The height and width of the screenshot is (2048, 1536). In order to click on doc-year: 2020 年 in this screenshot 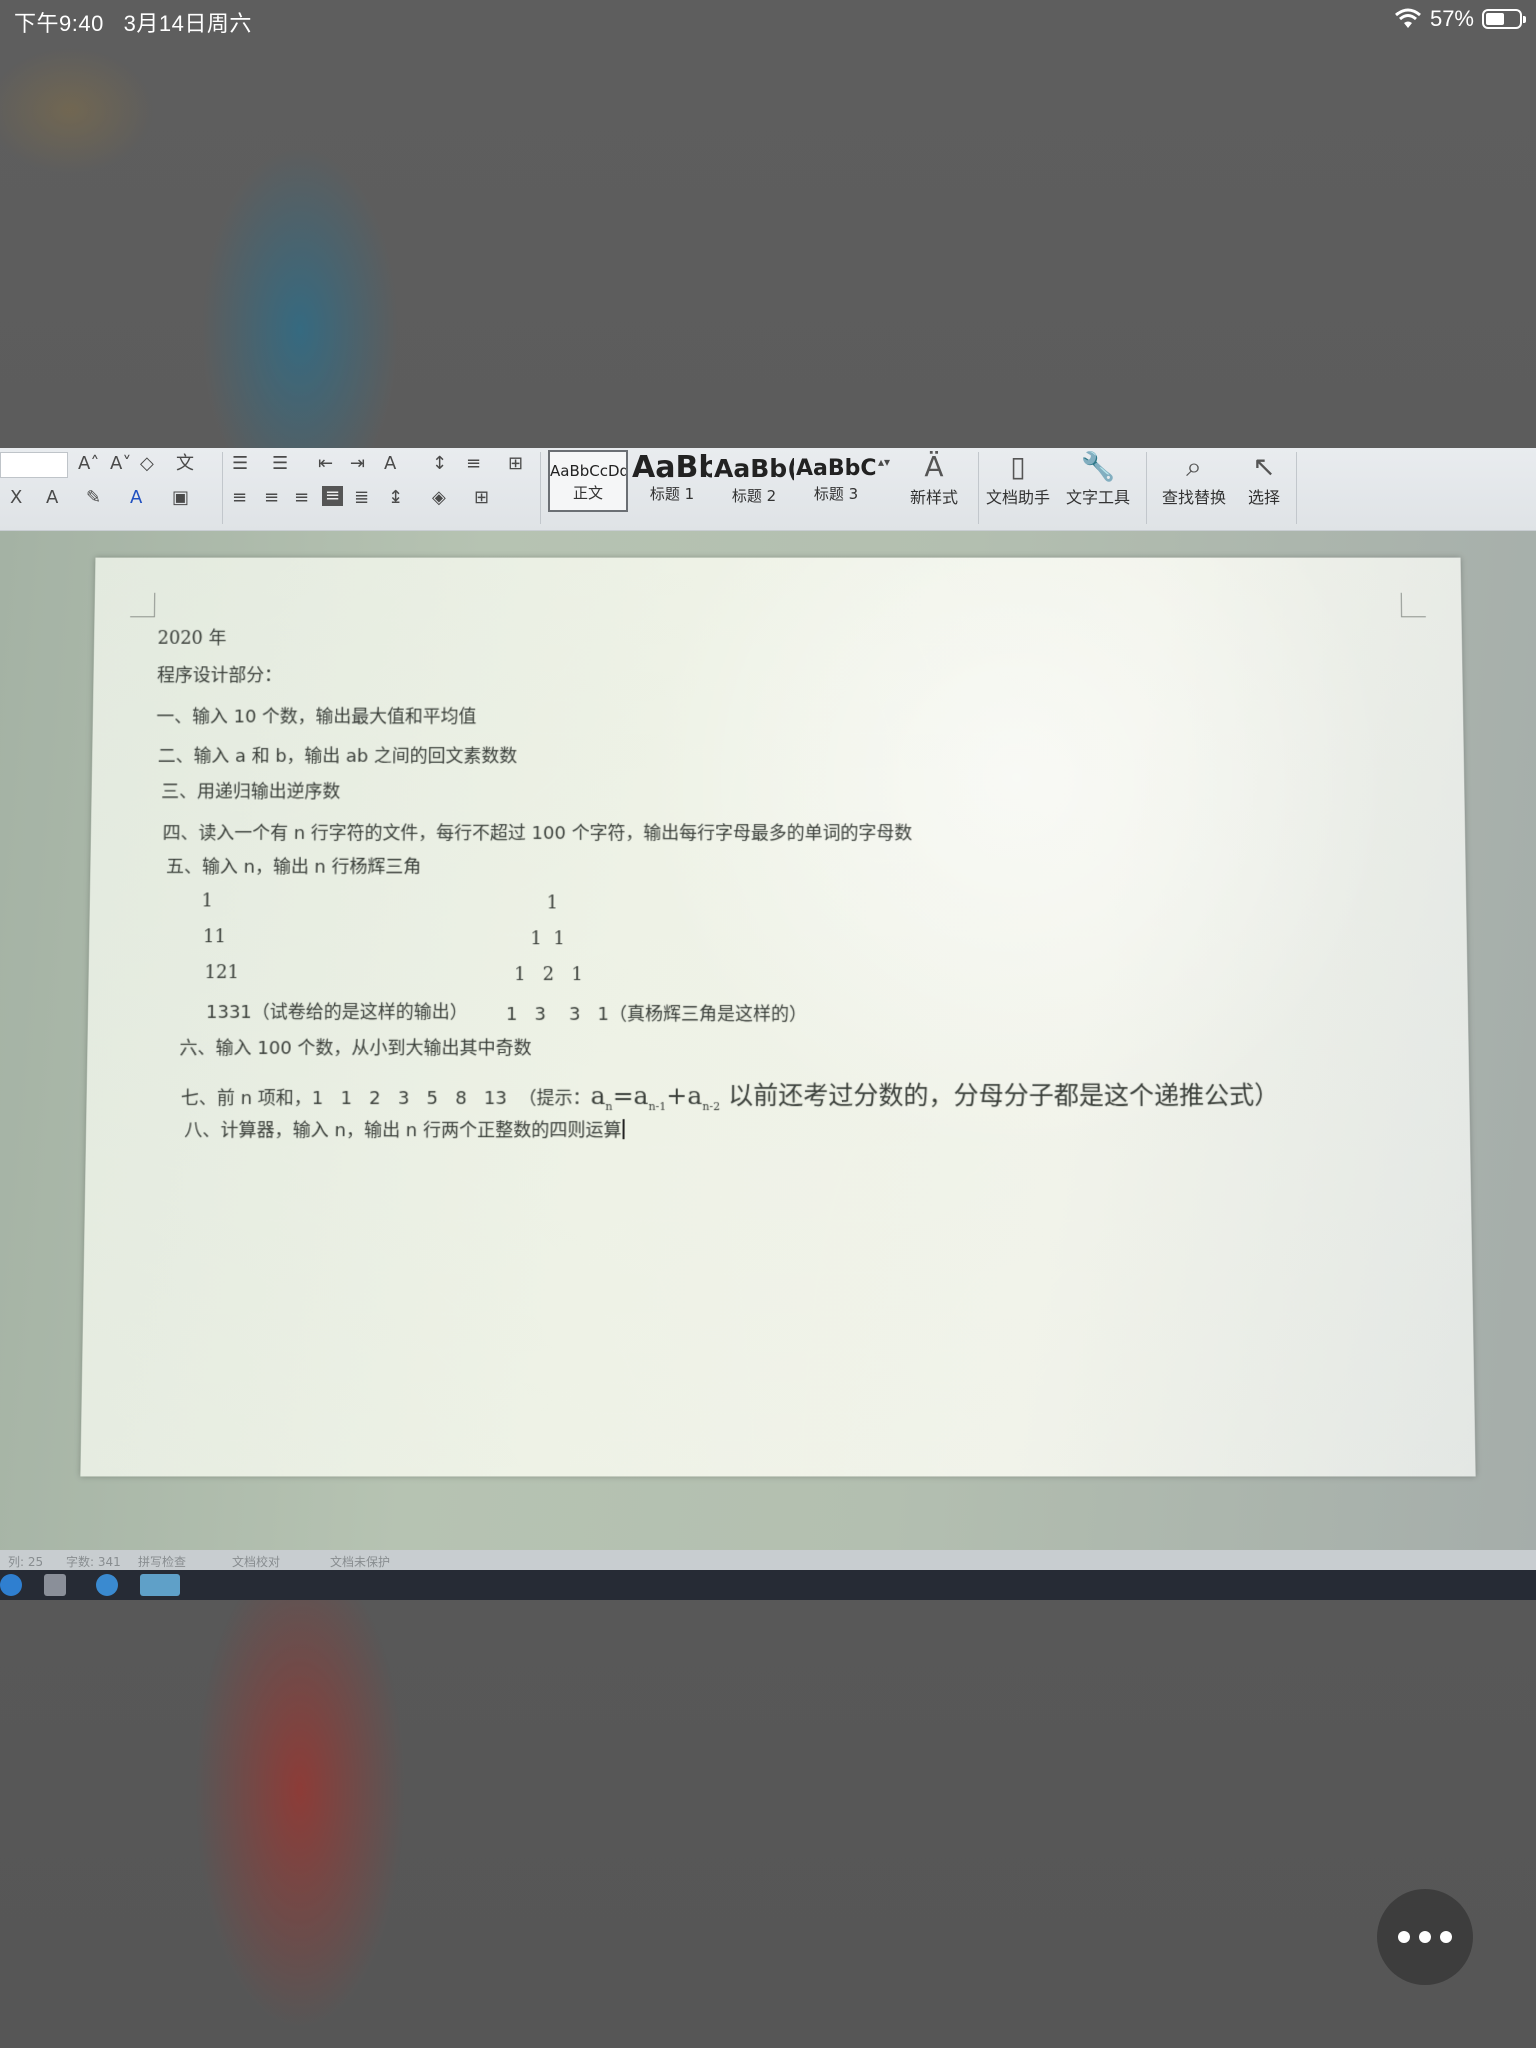, I will do `click(191, 637)`.